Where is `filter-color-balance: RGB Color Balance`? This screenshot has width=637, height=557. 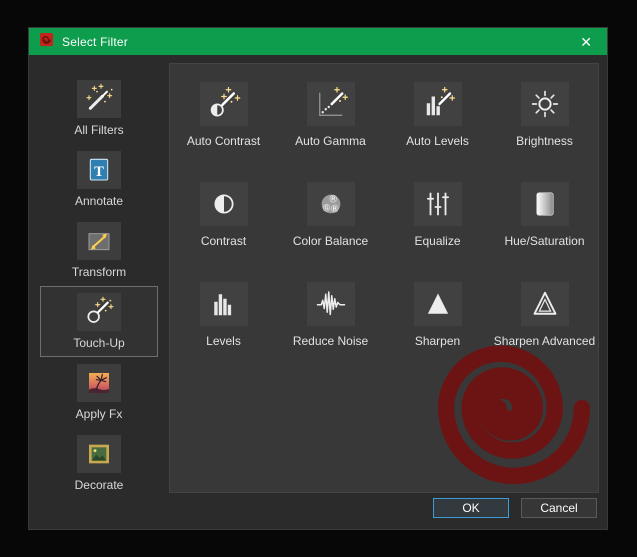
filter-color-balance: RGB Color Balance is located at coordinates (330, 224).